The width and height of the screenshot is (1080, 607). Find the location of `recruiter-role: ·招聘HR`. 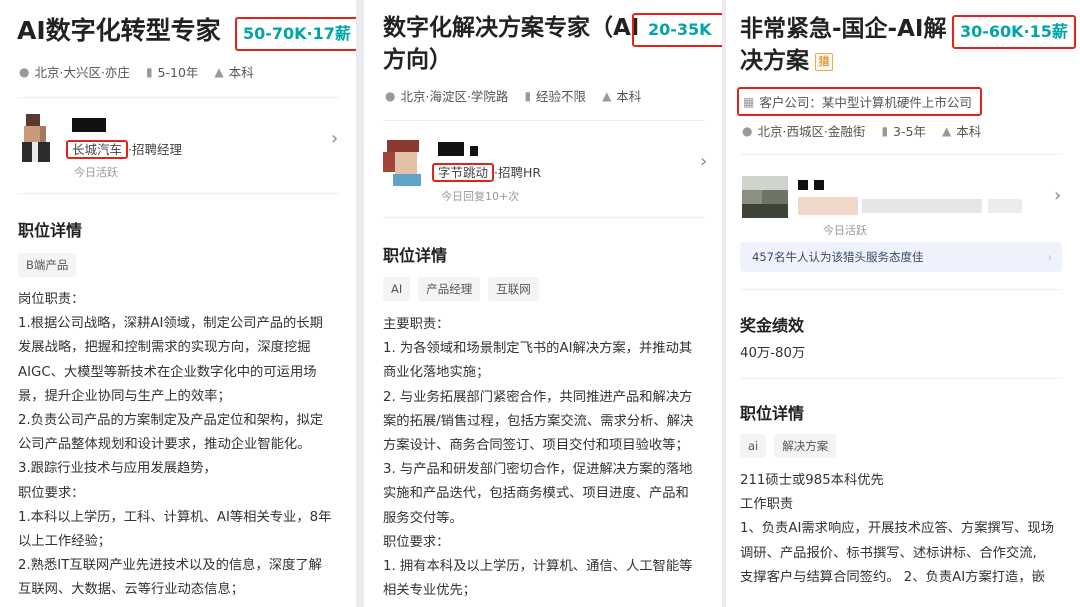

recruiter-role: ·招聘HR is located at coordinates (518, 172).